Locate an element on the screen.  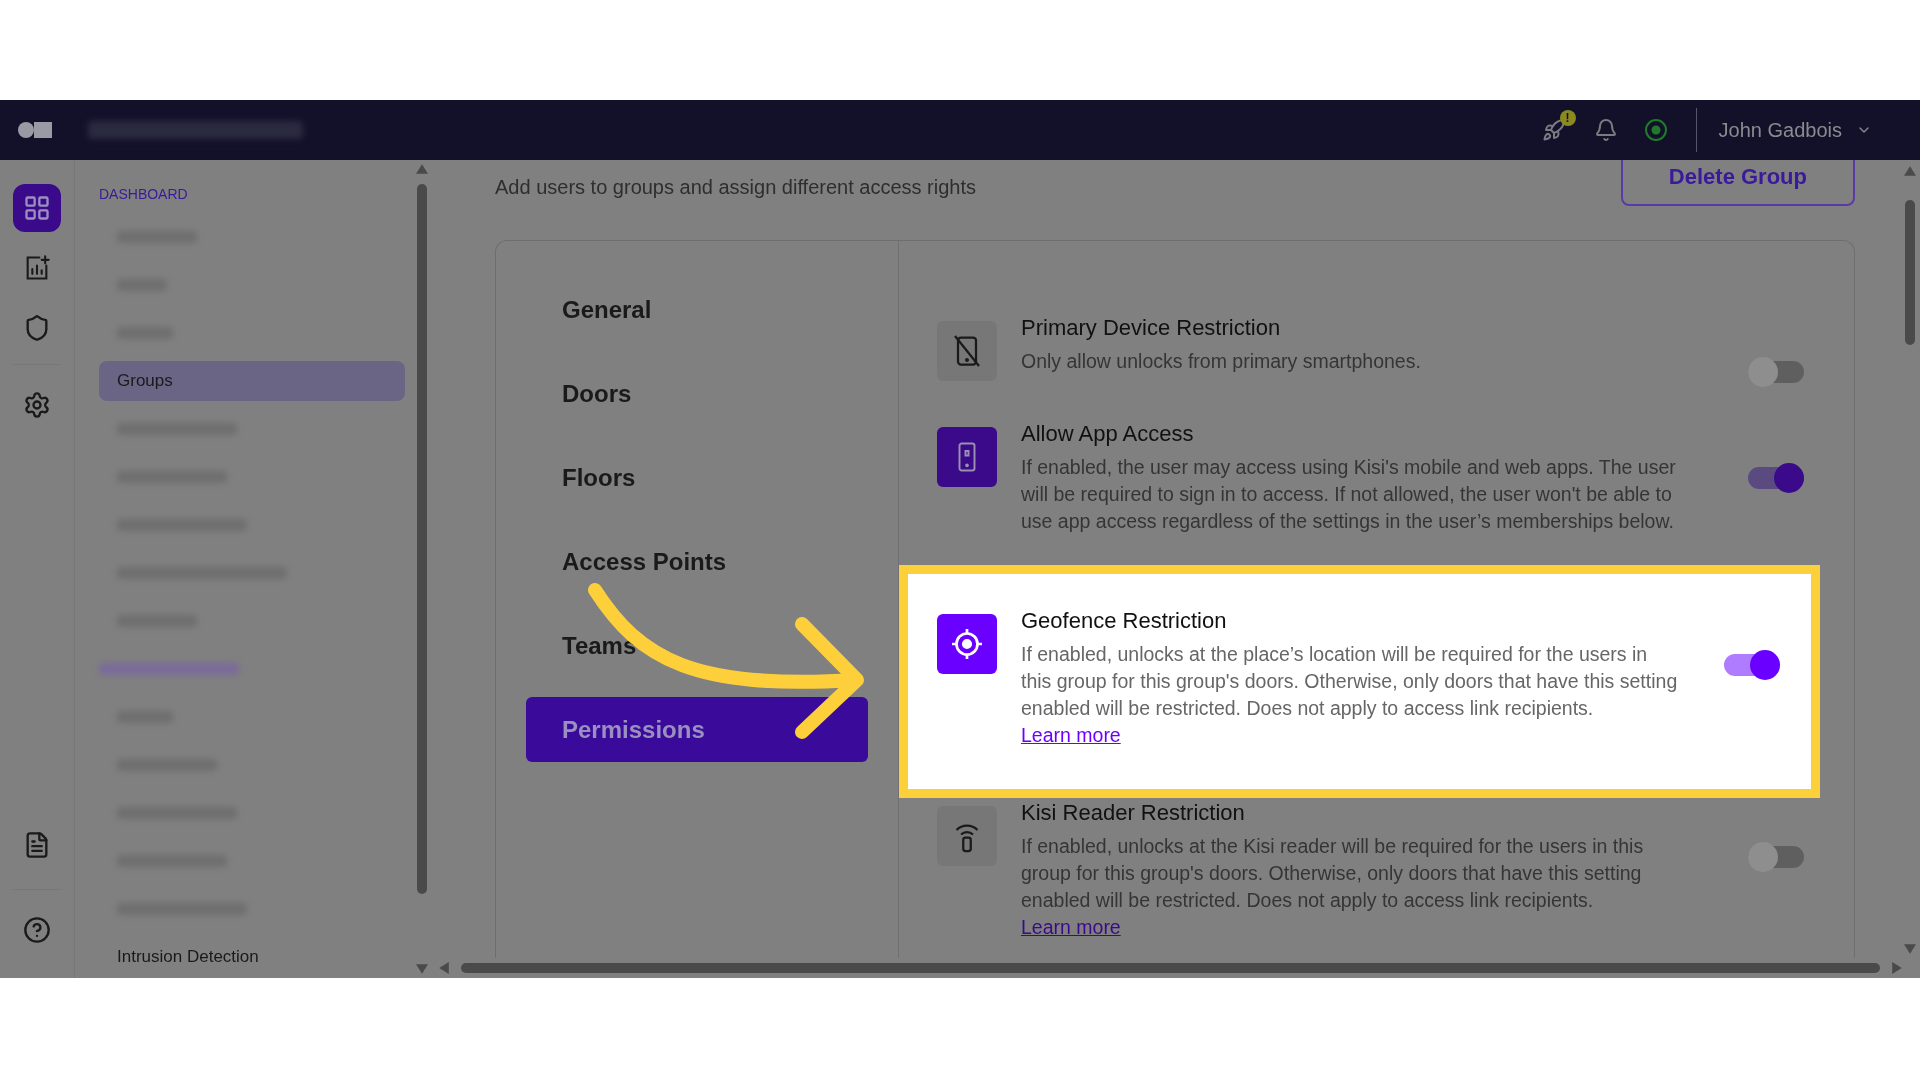
tab: General is located at coordinates (697, 309).